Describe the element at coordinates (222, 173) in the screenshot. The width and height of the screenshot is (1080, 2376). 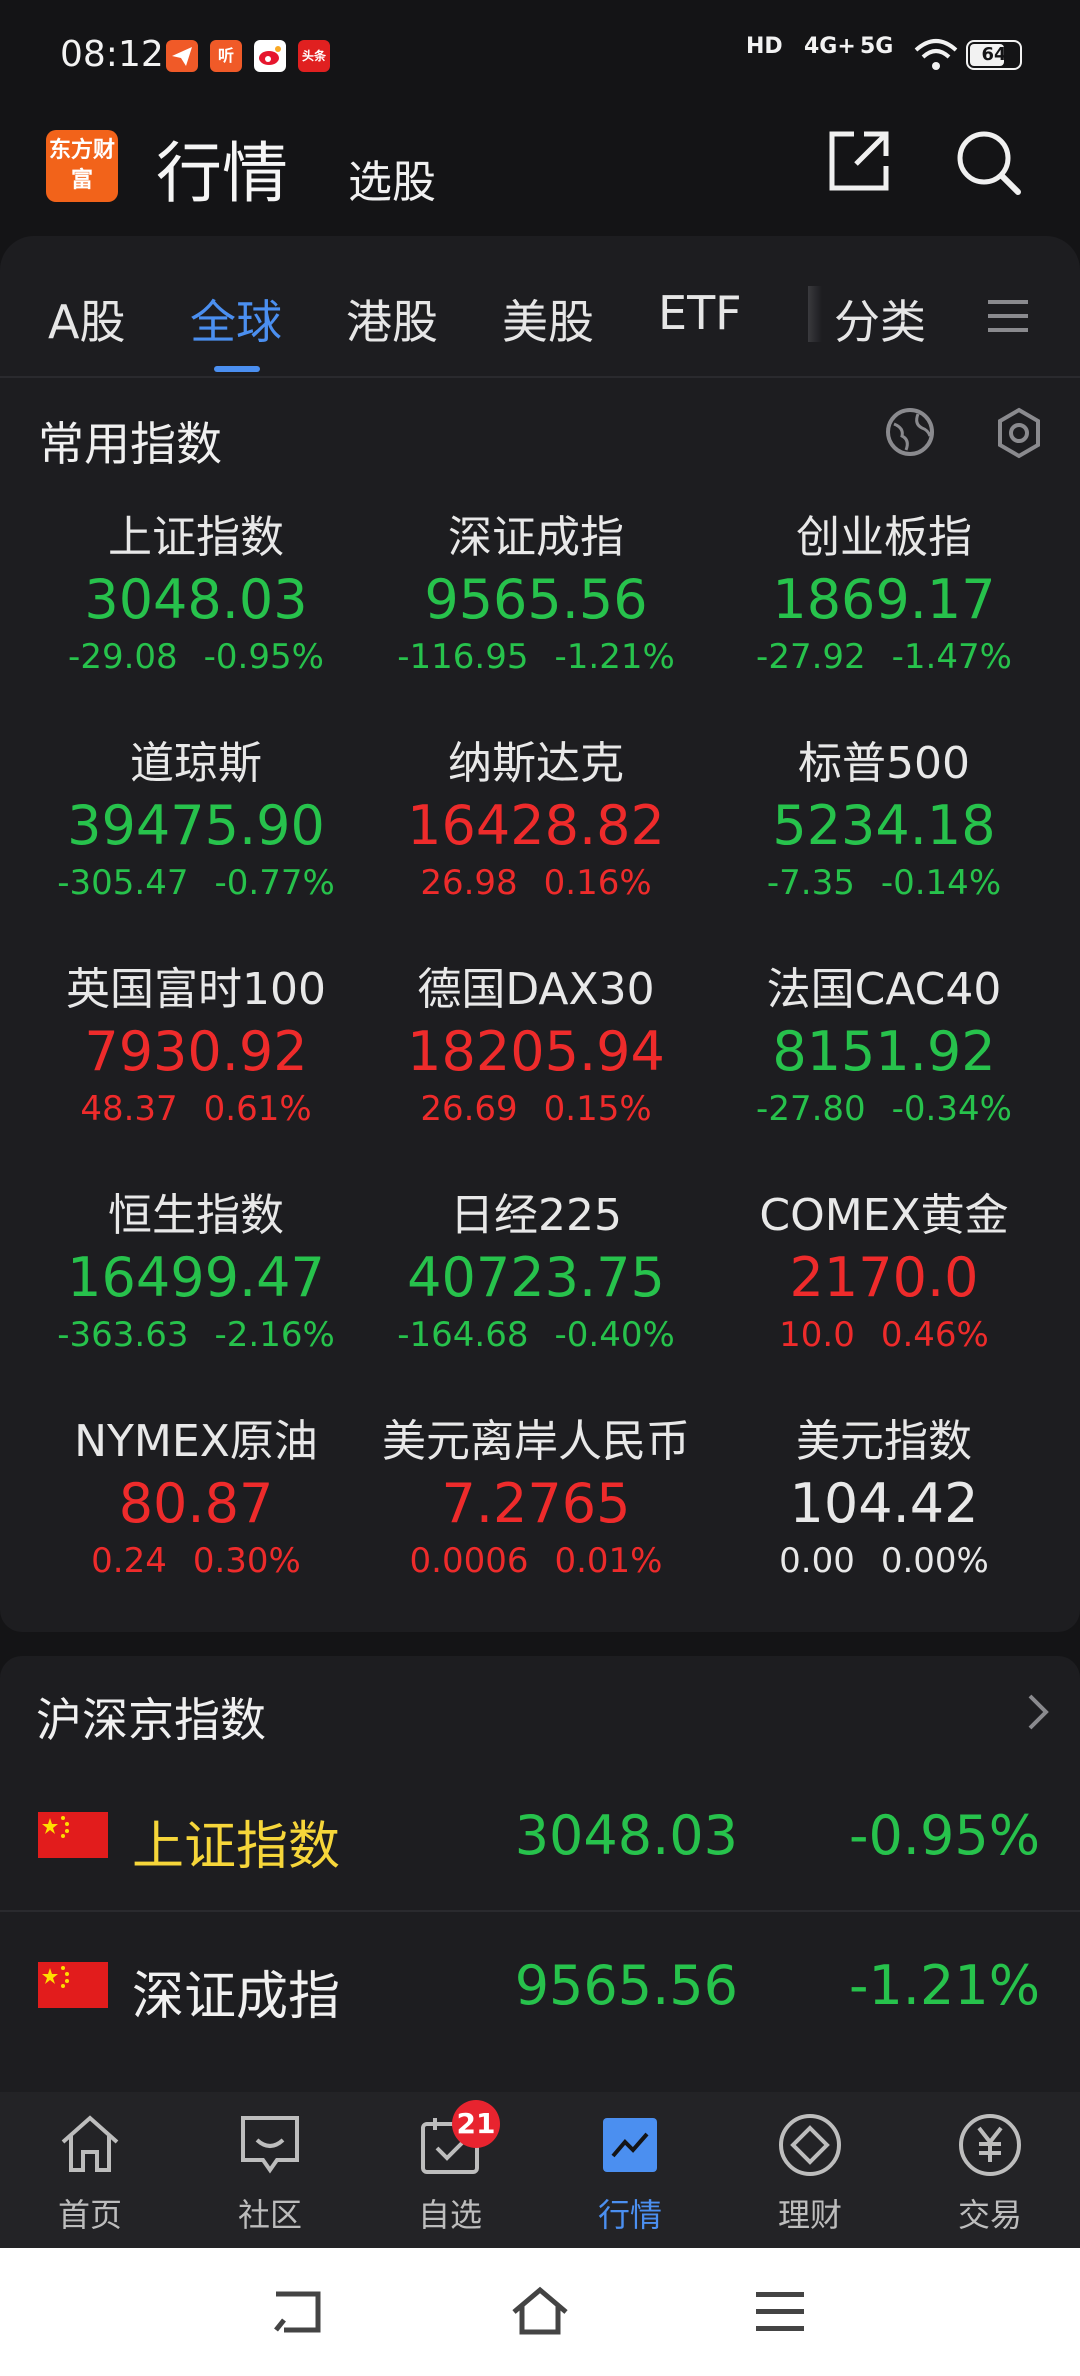
I see `page-title: 行情` at that location.